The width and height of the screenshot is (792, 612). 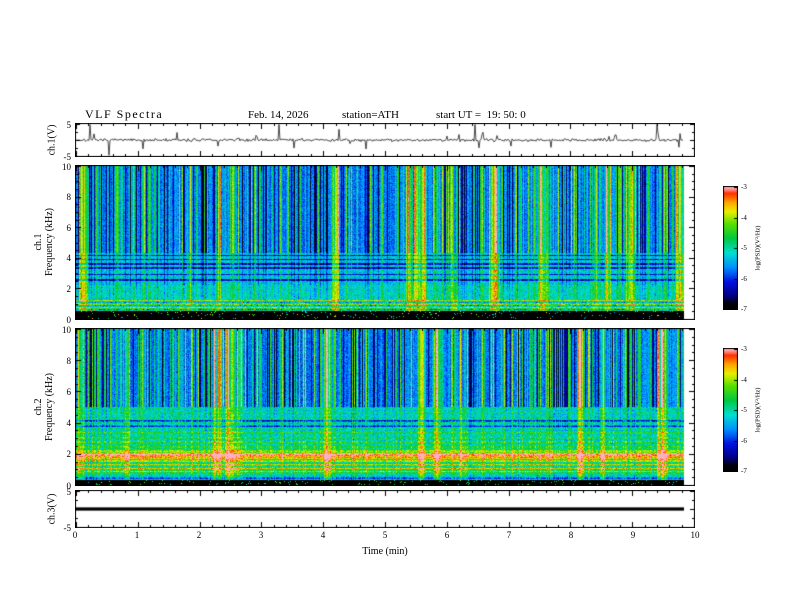 I want to click on ch3-wave-ytick-label: 5, so click(x=69, y=491).